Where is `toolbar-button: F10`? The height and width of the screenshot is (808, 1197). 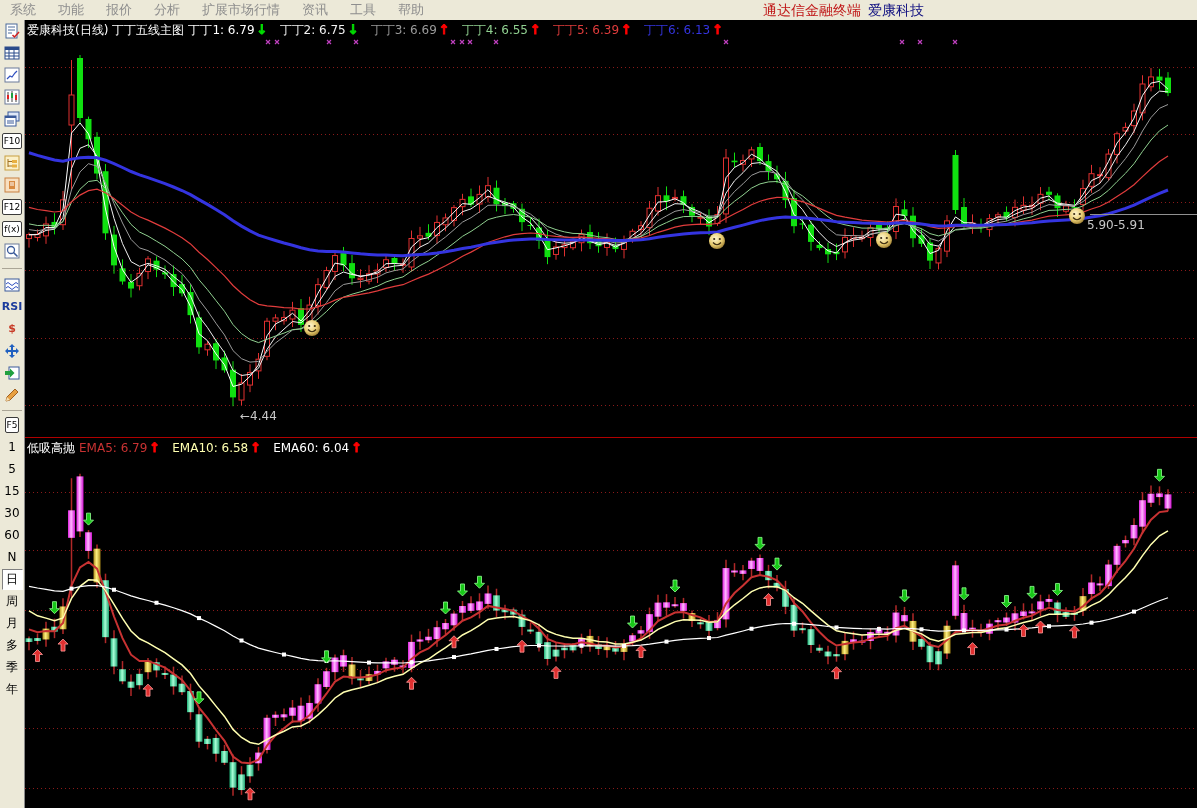
toolbar-button: F10 is located at coordinates (12, 141).